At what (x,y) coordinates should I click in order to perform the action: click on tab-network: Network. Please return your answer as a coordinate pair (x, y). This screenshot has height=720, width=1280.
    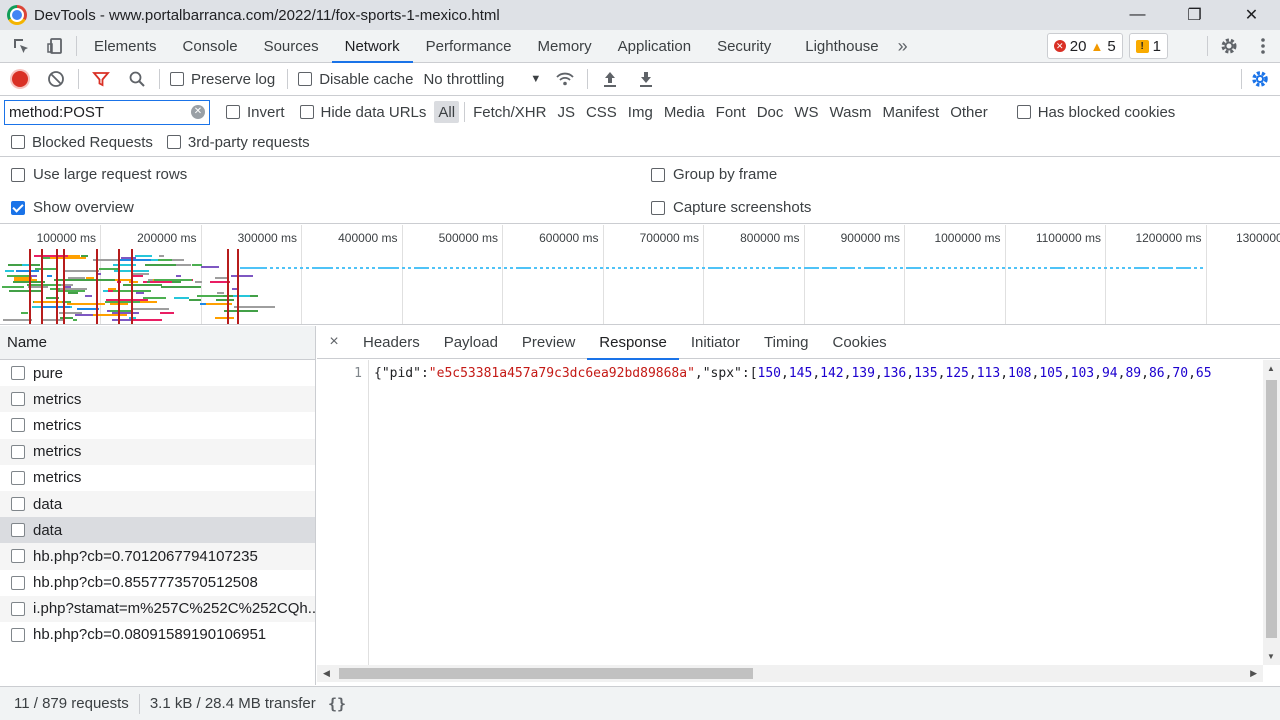
    Looking at the image, I should click on (372, 46).